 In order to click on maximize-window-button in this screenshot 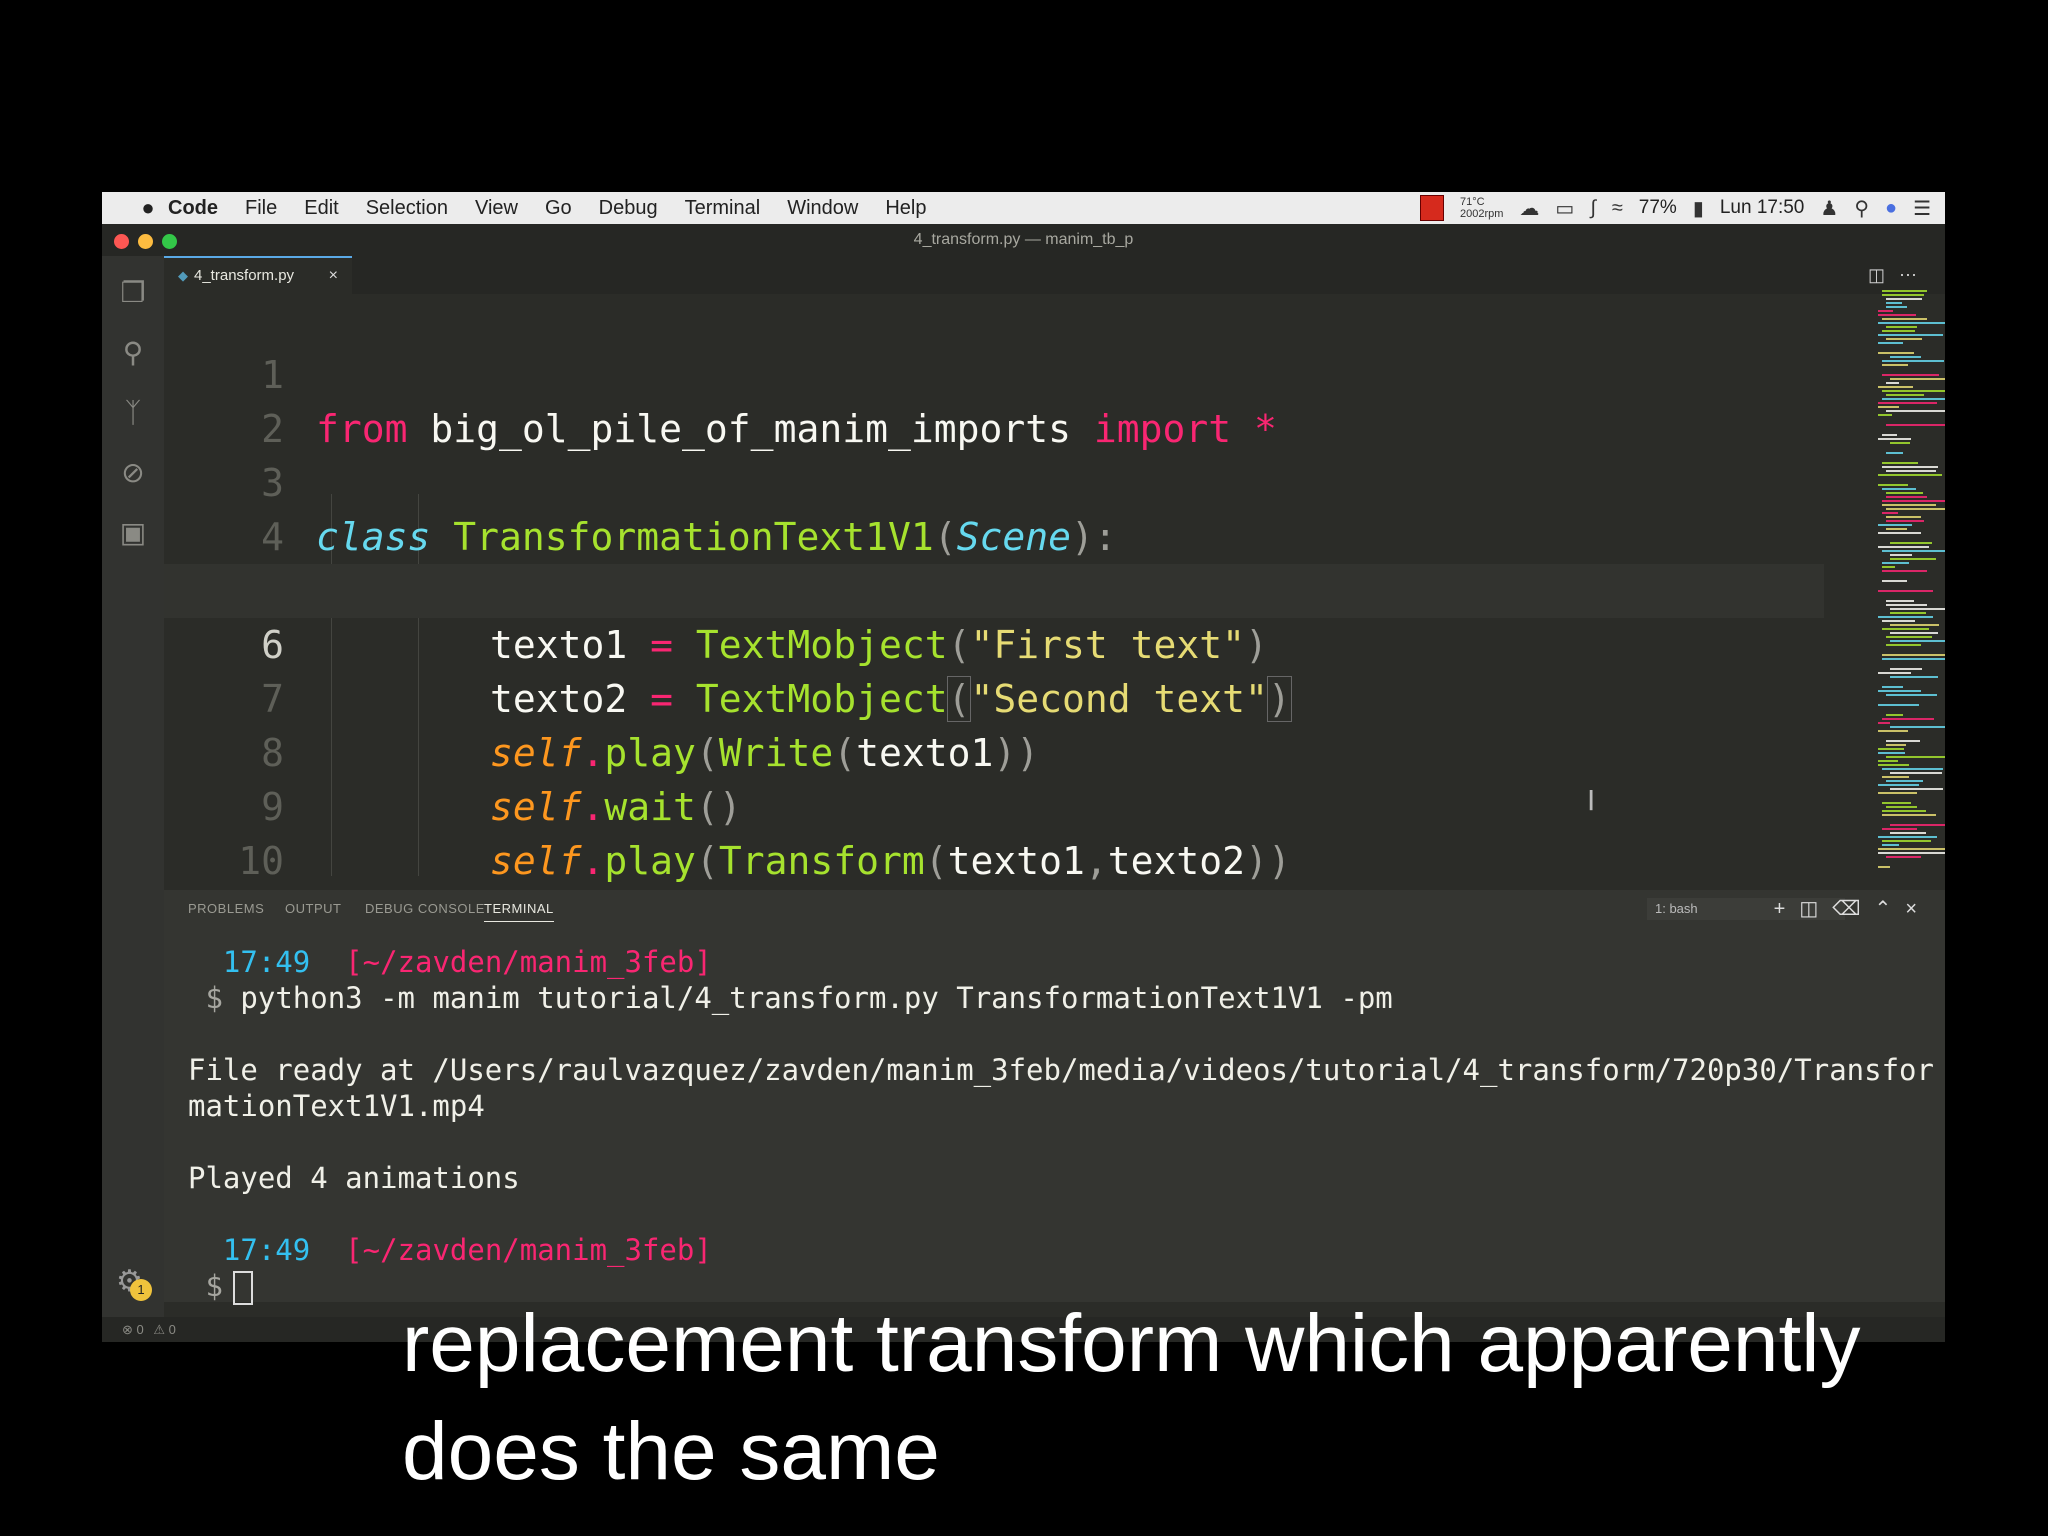, I will do `click(169, 241)`.